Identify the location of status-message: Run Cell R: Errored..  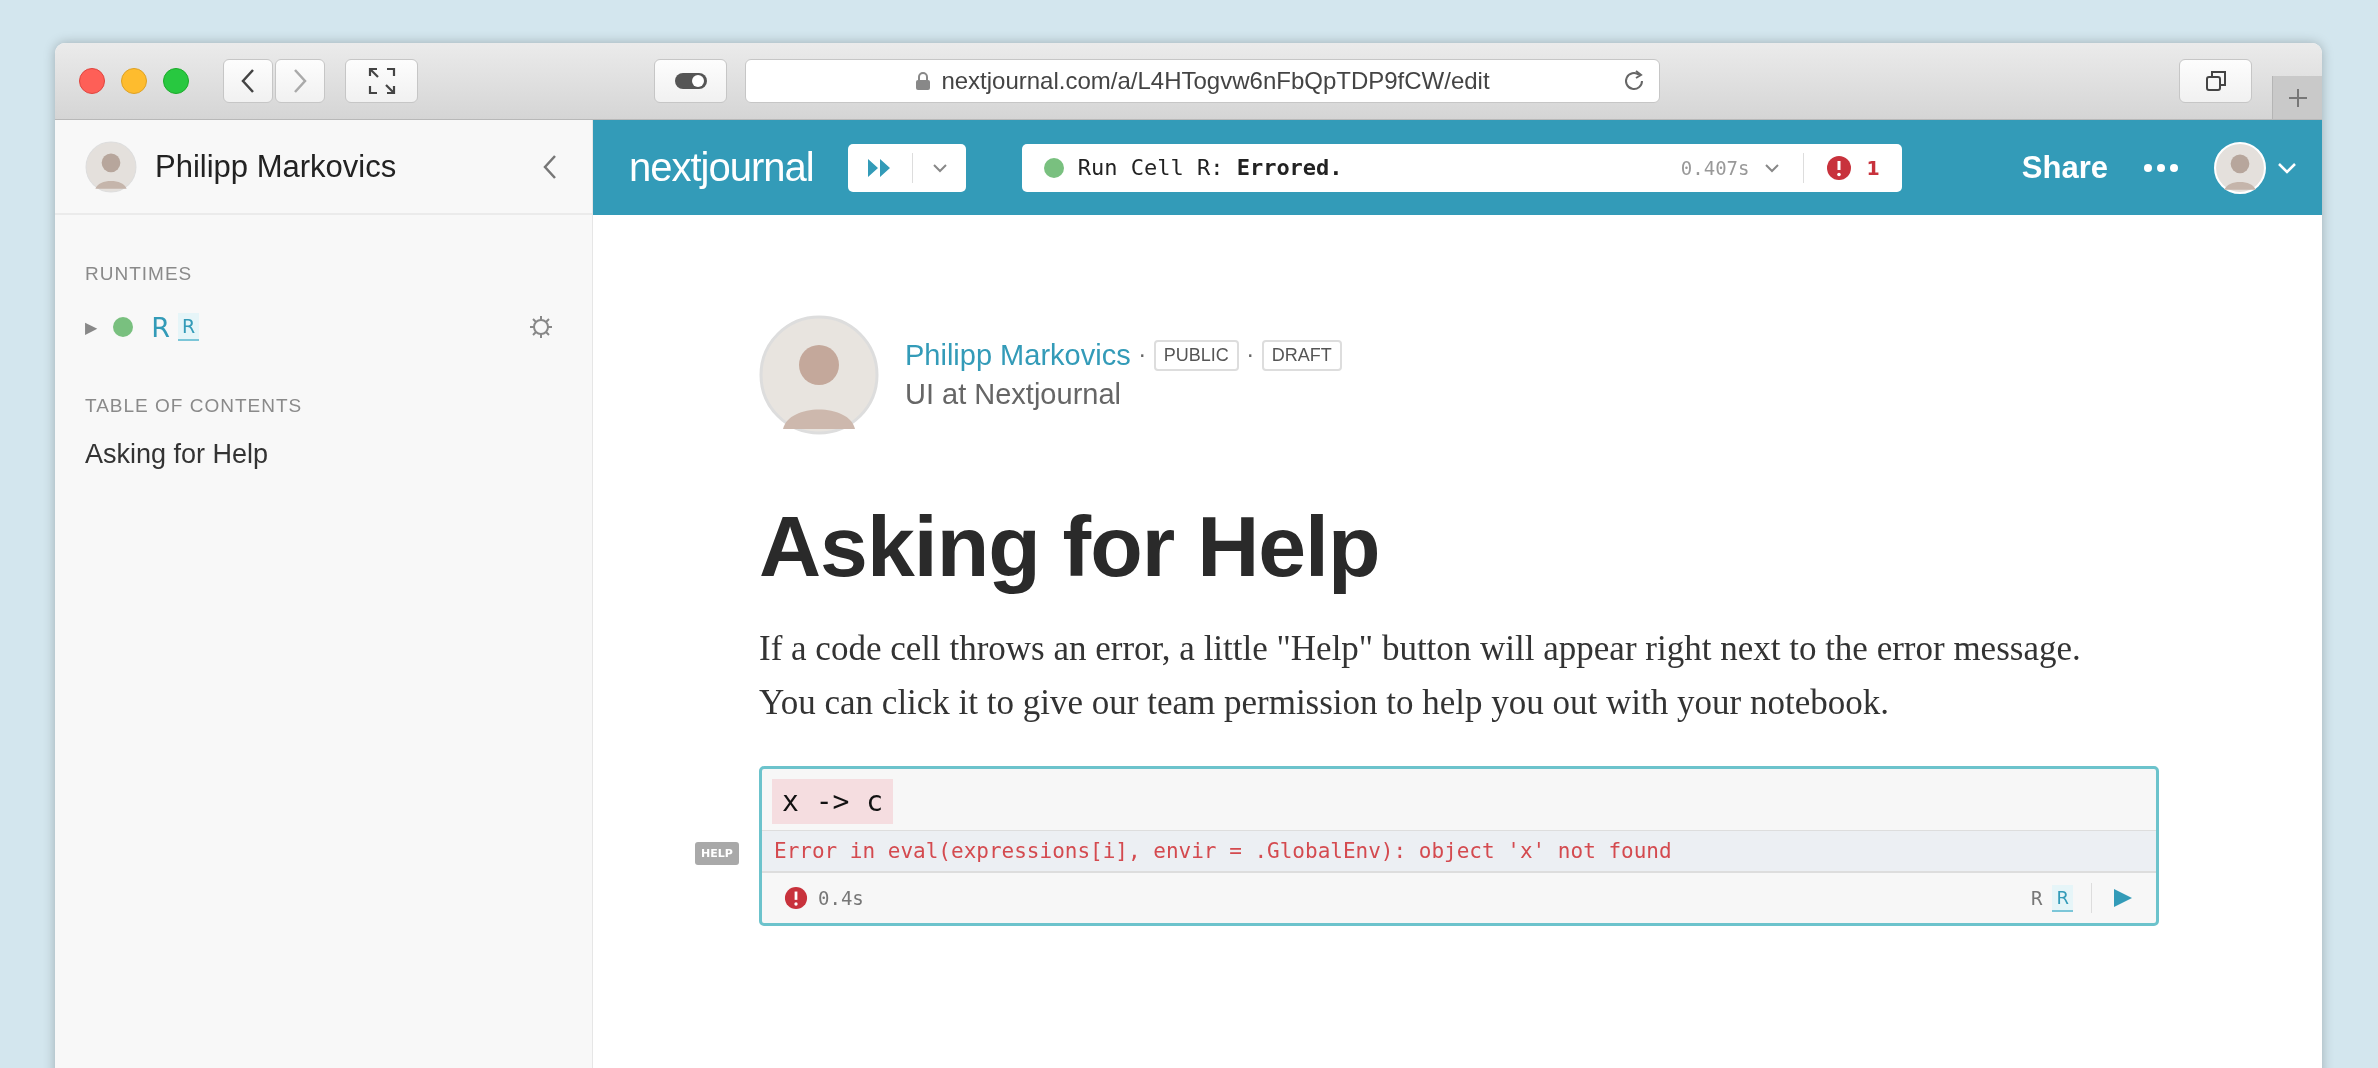
(1210, 167).